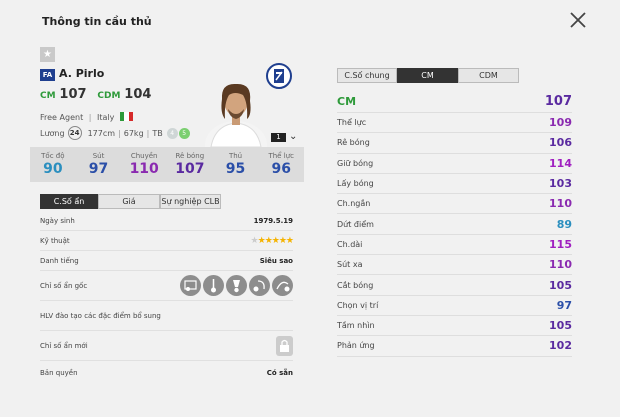 The height and width of the screenshot is (417, 620). I want to click on stat-label: Thể lực, so click(352, 123).